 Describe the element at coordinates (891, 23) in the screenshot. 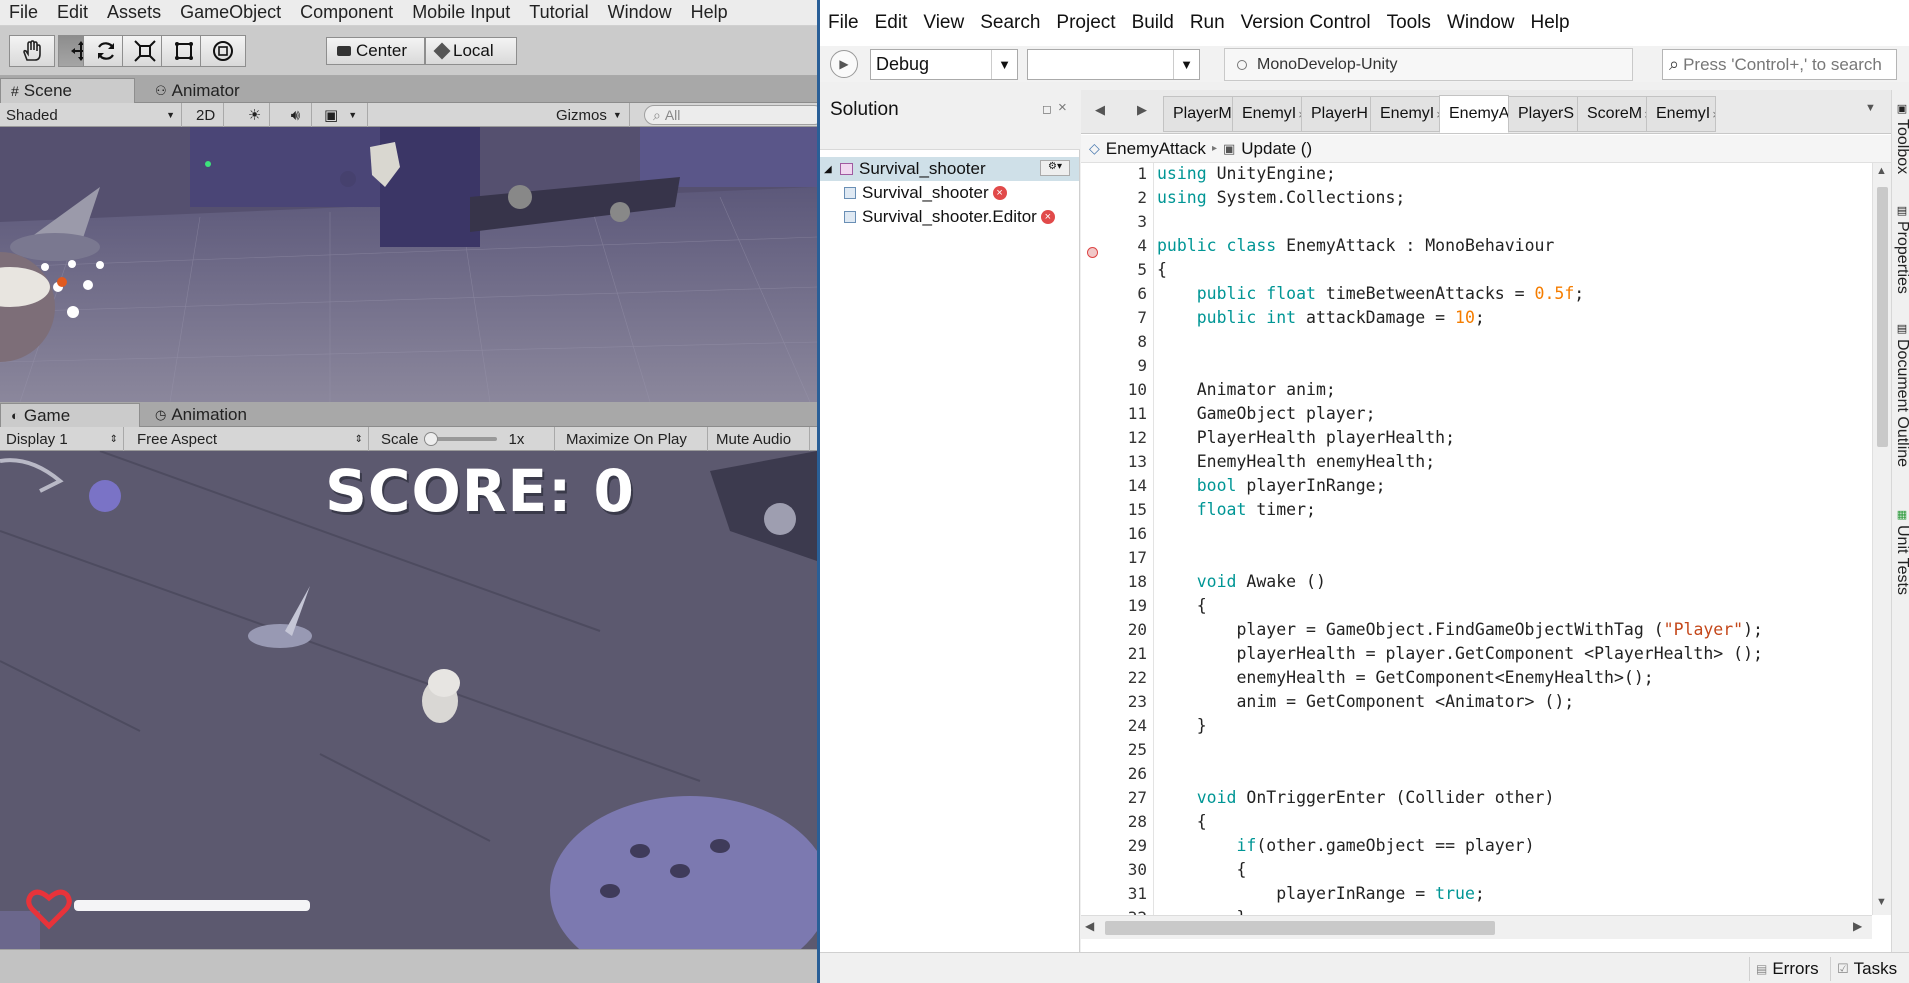

I see `md-menu-edit: Edit` at that location.